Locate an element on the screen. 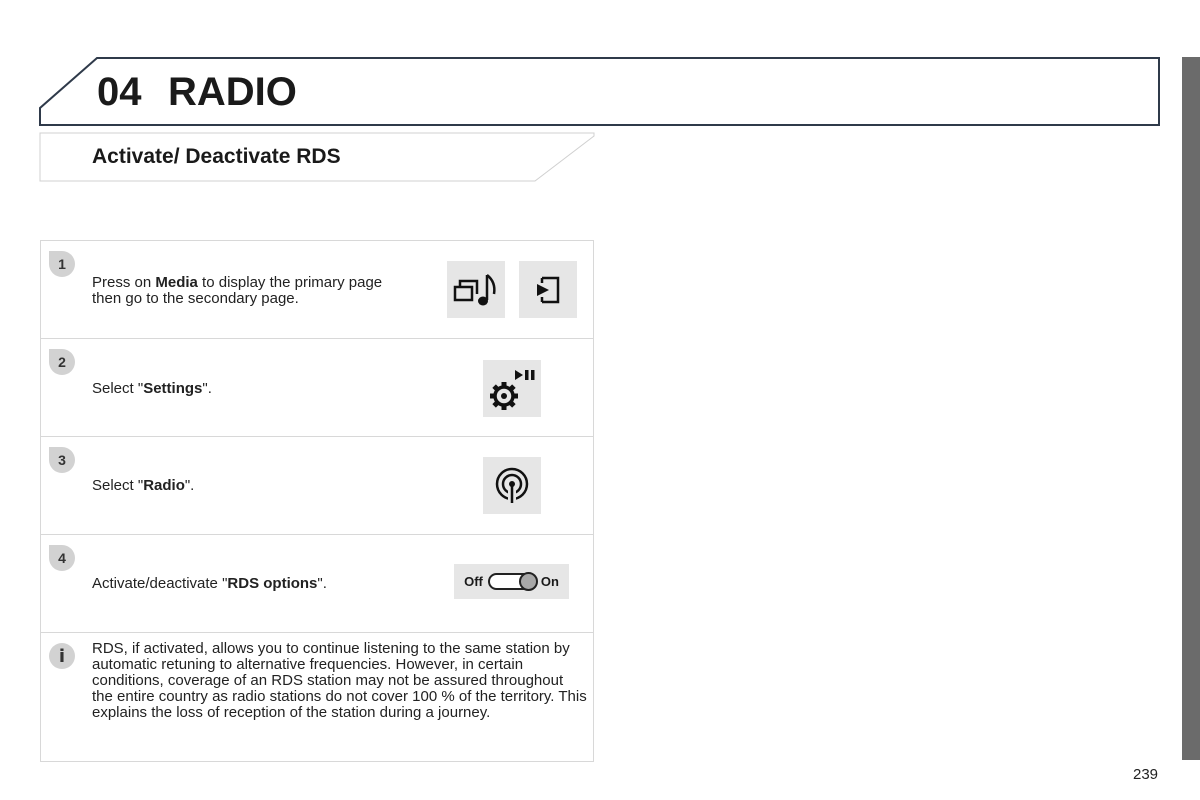 This screenshot has width=1200, height=800. toggle-knob is located at coordinates (528, 581).